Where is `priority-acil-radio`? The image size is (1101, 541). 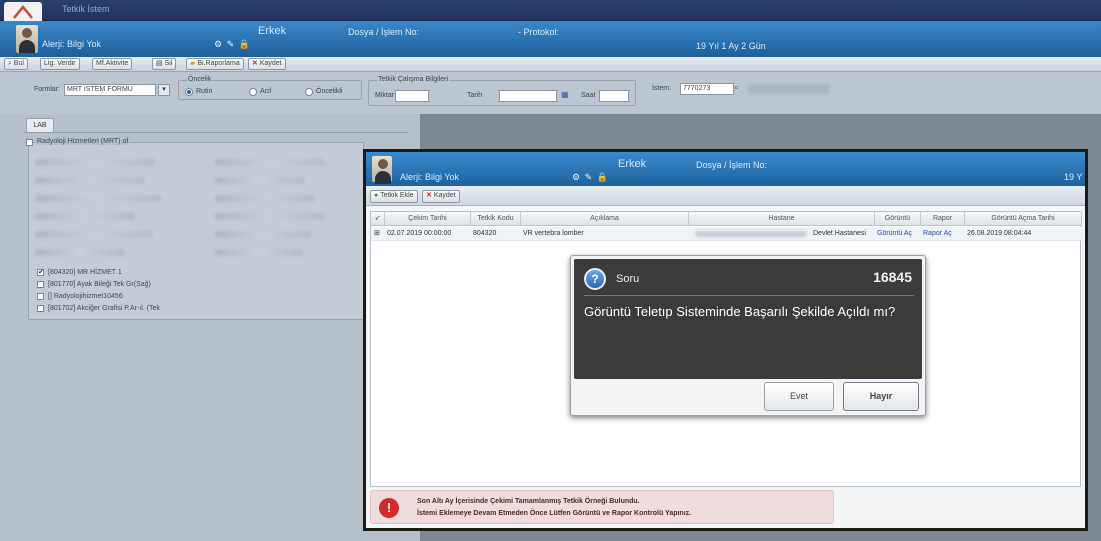 priority-acil-radio is located at coordinates (253, 92).